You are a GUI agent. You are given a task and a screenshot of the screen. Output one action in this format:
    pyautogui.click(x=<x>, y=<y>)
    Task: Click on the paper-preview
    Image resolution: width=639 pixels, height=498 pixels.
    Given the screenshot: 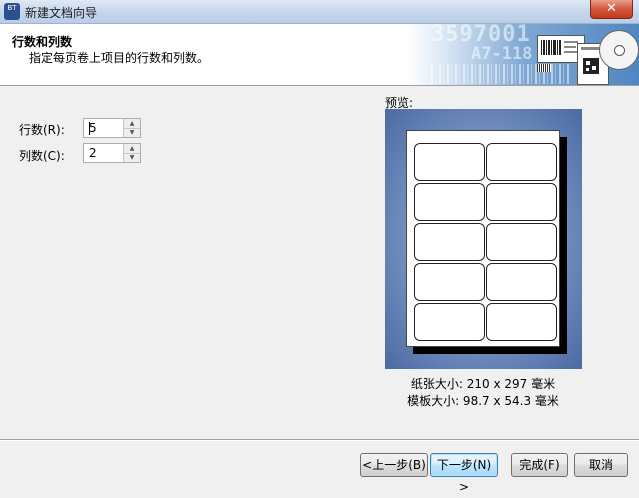 What is the action you would take?
    pyautogui.click(x=483, y=238)
    